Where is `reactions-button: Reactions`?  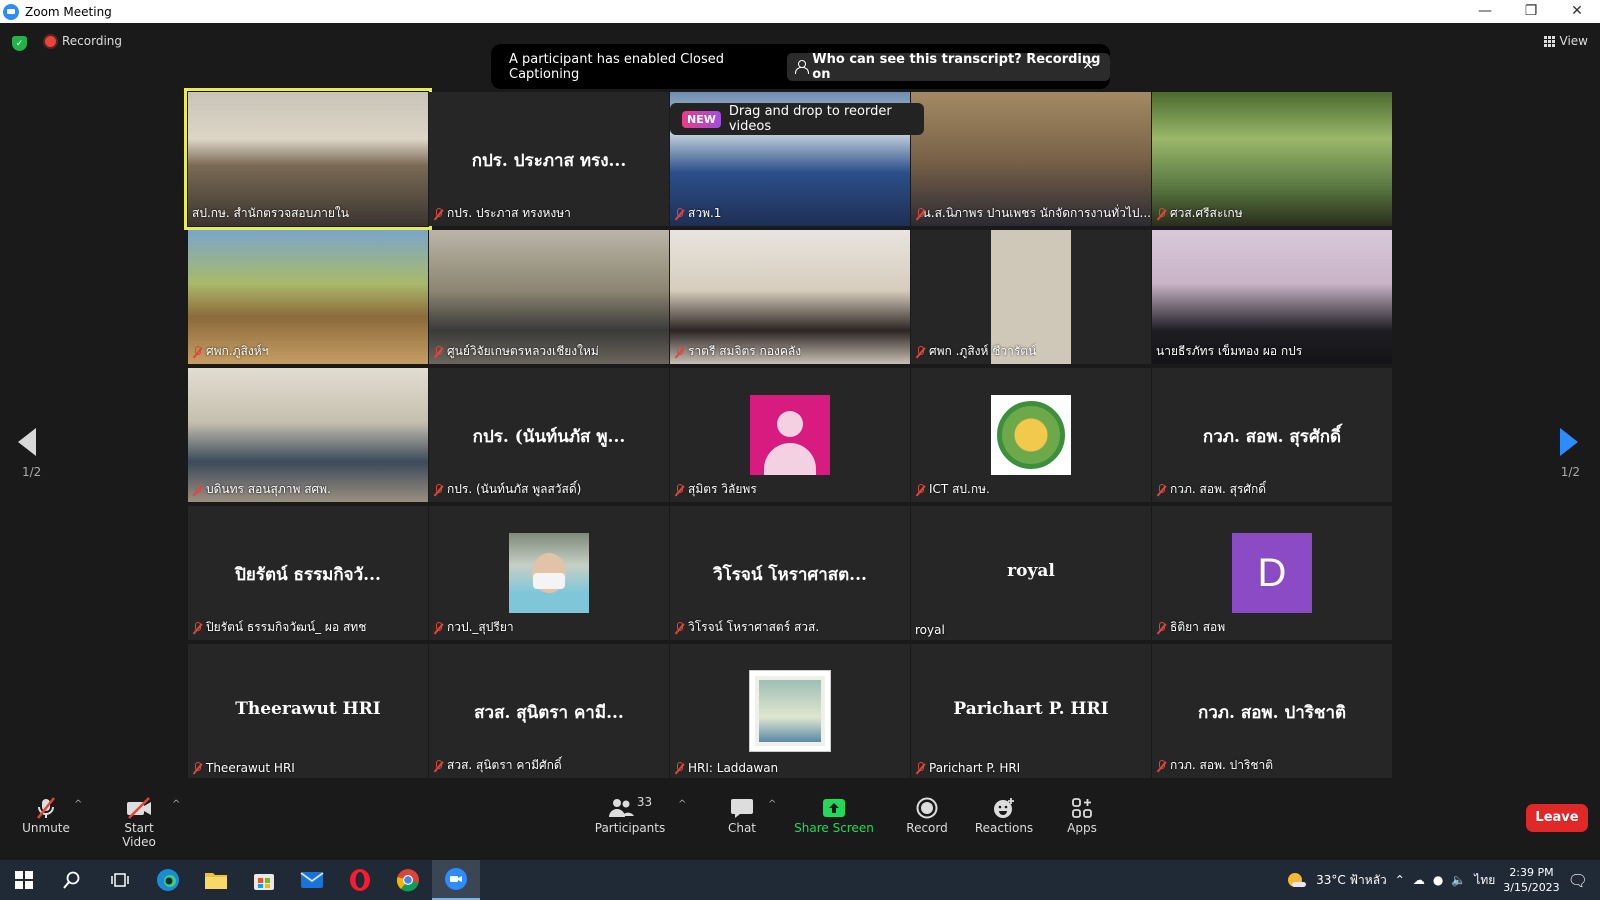
reactions-button: Reactions is located at coordinates (1004, 815).